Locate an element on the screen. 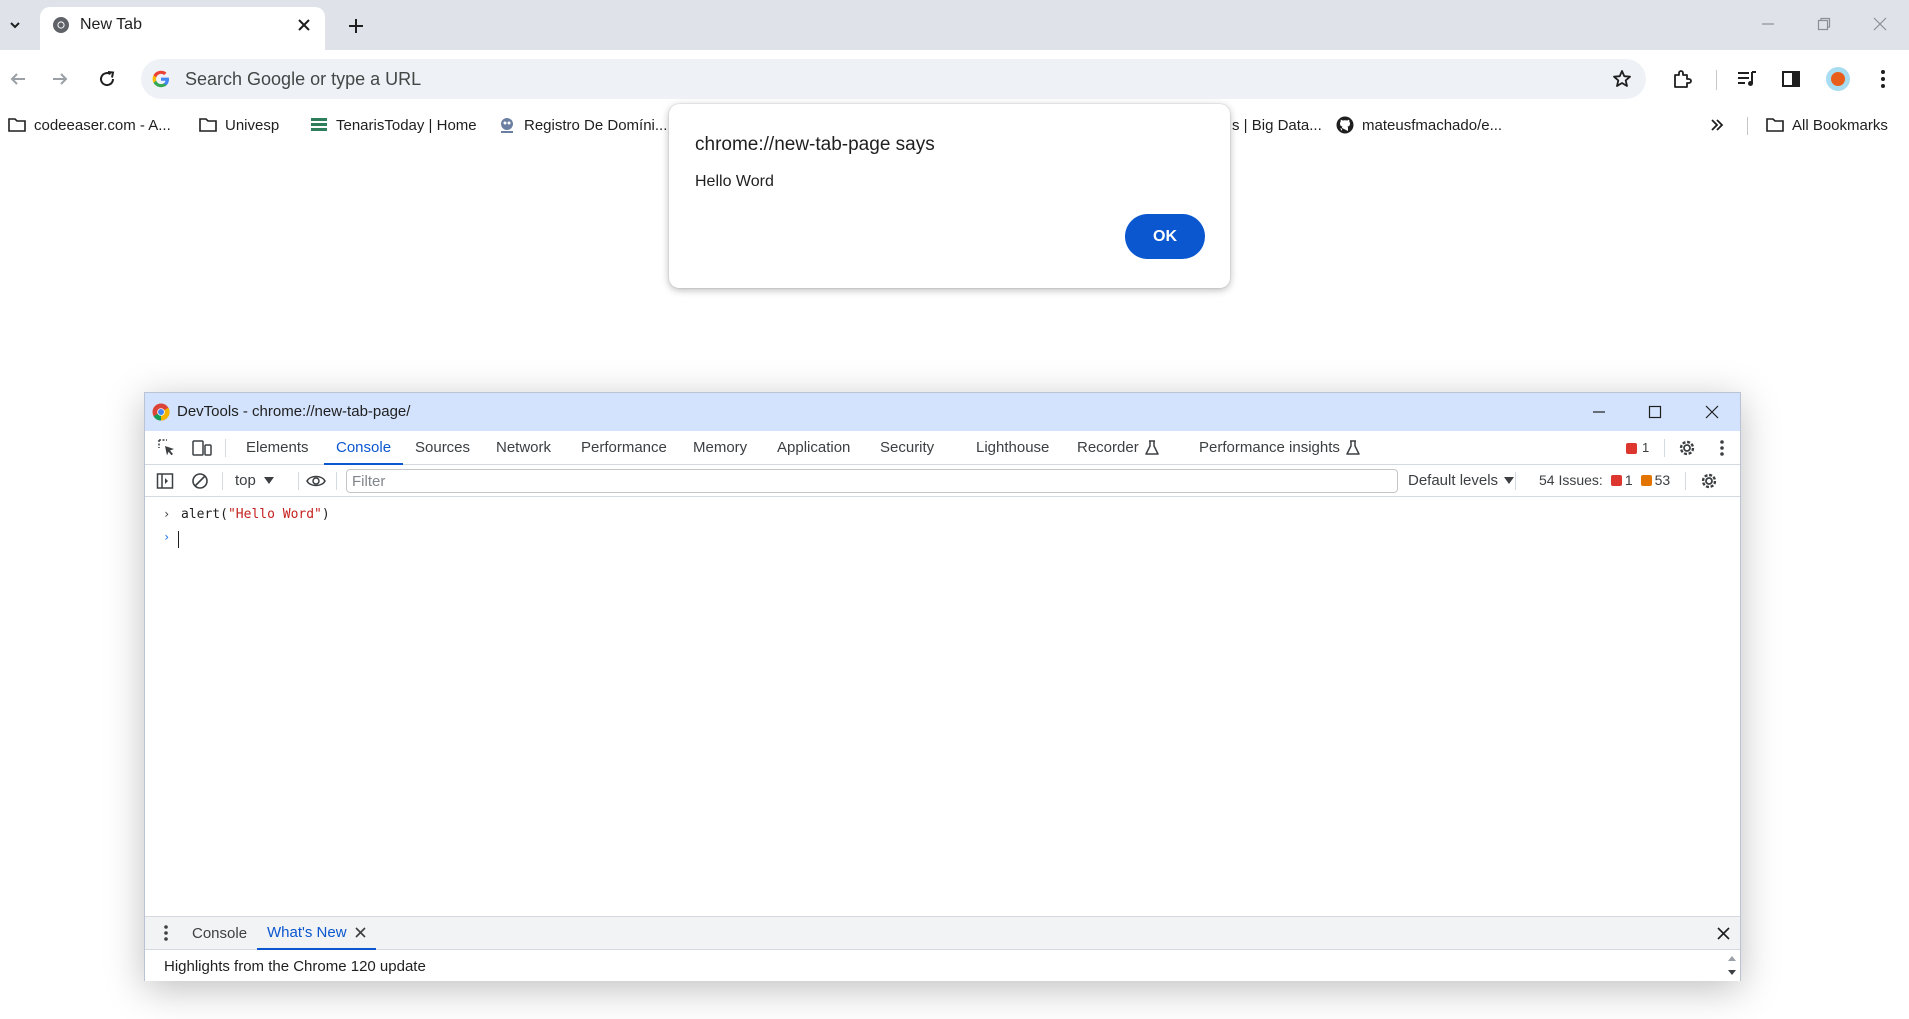 Image resolution: width=1909 pixels, height=1019 pixels. bookmarks-overflow-button is located at coordinates (1717, 125).